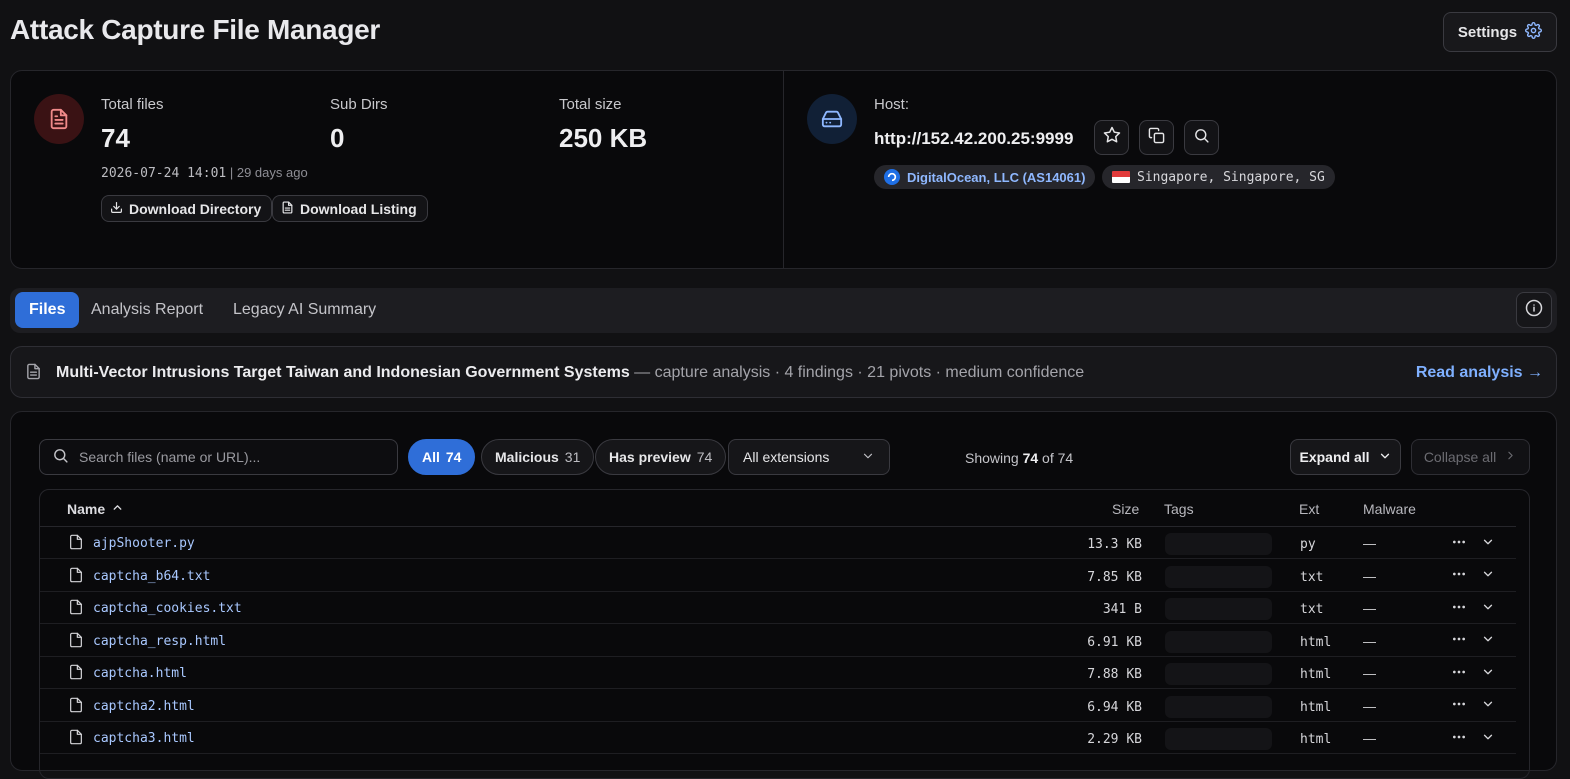 This screenshot has width=1570, height=779. I want to click on tab-analysis-report: Analysis Report, so click(147, 310).